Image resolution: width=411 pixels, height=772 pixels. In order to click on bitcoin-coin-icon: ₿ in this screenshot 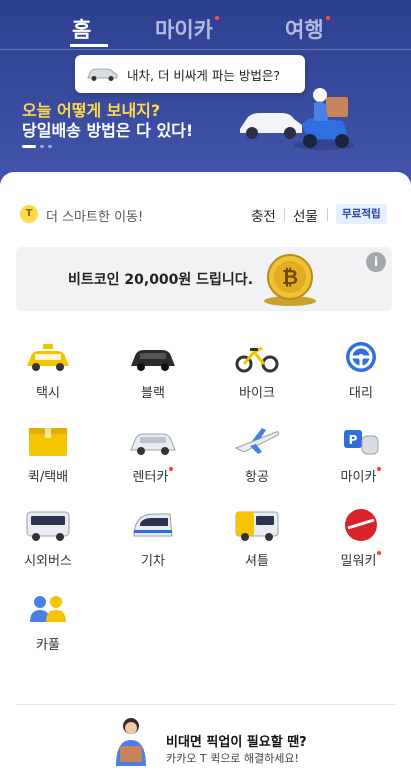, I will do `click(290, 280)`.